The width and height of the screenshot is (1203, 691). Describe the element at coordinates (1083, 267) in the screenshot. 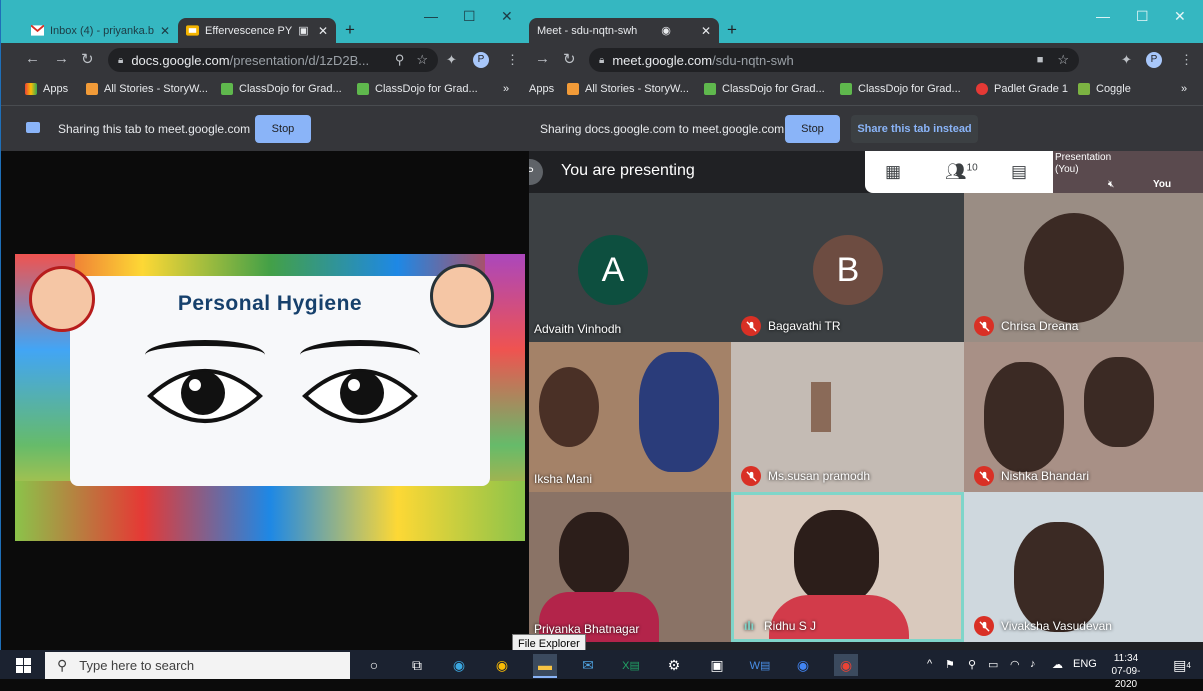

I see `participant-tile: Chrisa Dreana` at that location.